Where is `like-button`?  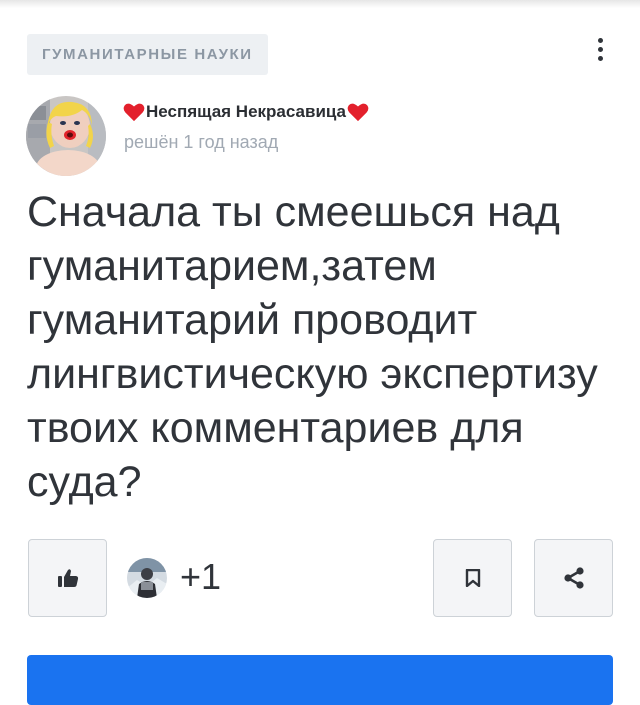
like-button is located at coordinates (67, 578).